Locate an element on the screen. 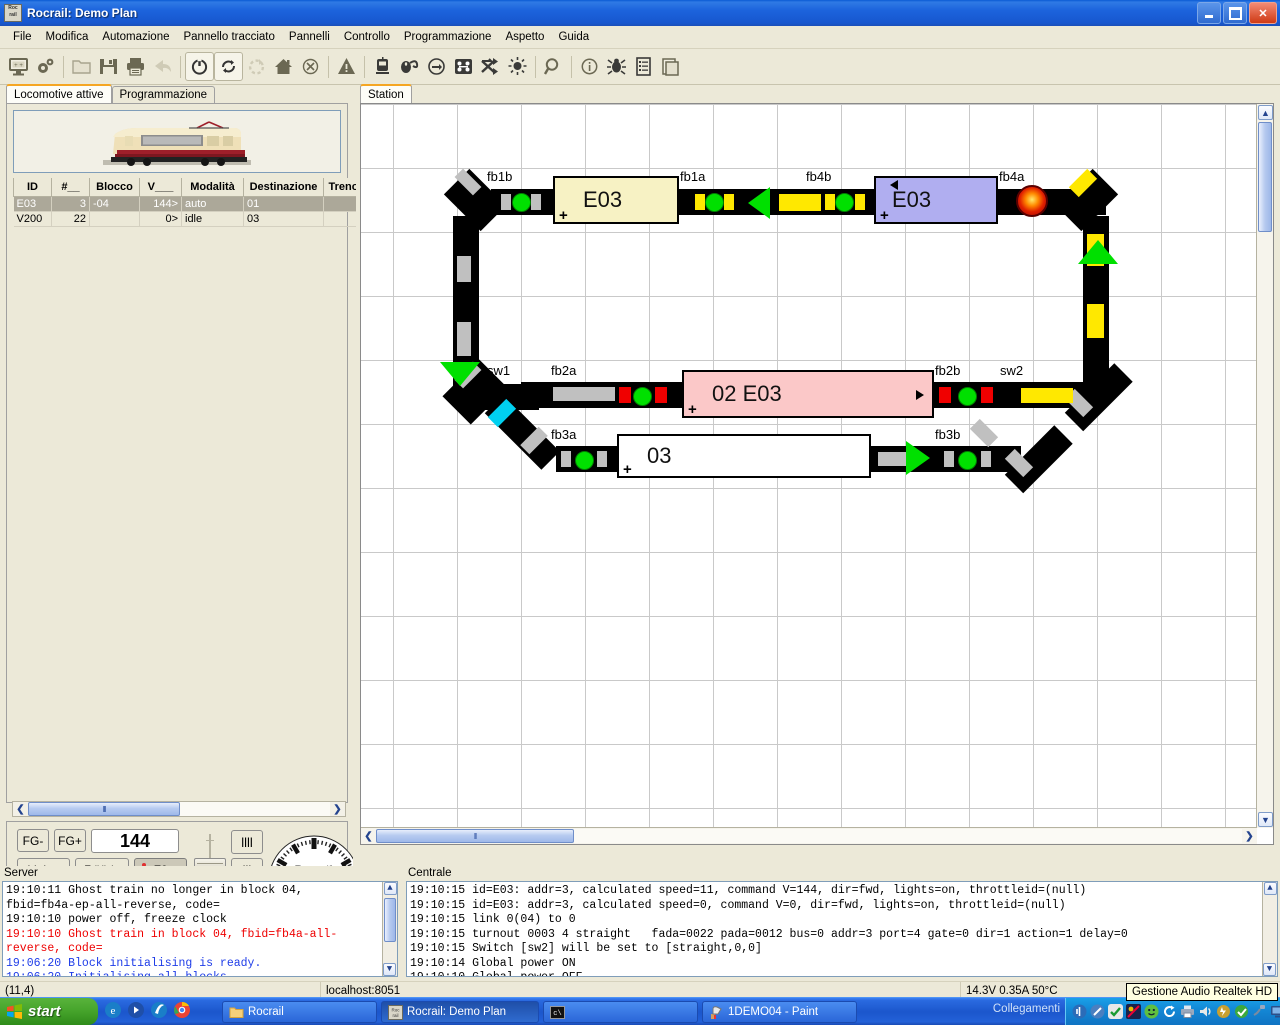 The width and height of the screenshot is (1280, 1025). table-row: V200 22 0> idle 03 is located at coordinates (189, 218).